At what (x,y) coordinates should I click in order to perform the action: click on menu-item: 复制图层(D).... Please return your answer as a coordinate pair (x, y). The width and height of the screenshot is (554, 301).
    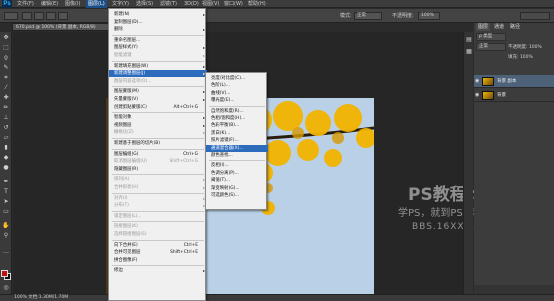
    Looking at the image, I should click on (158, 22).